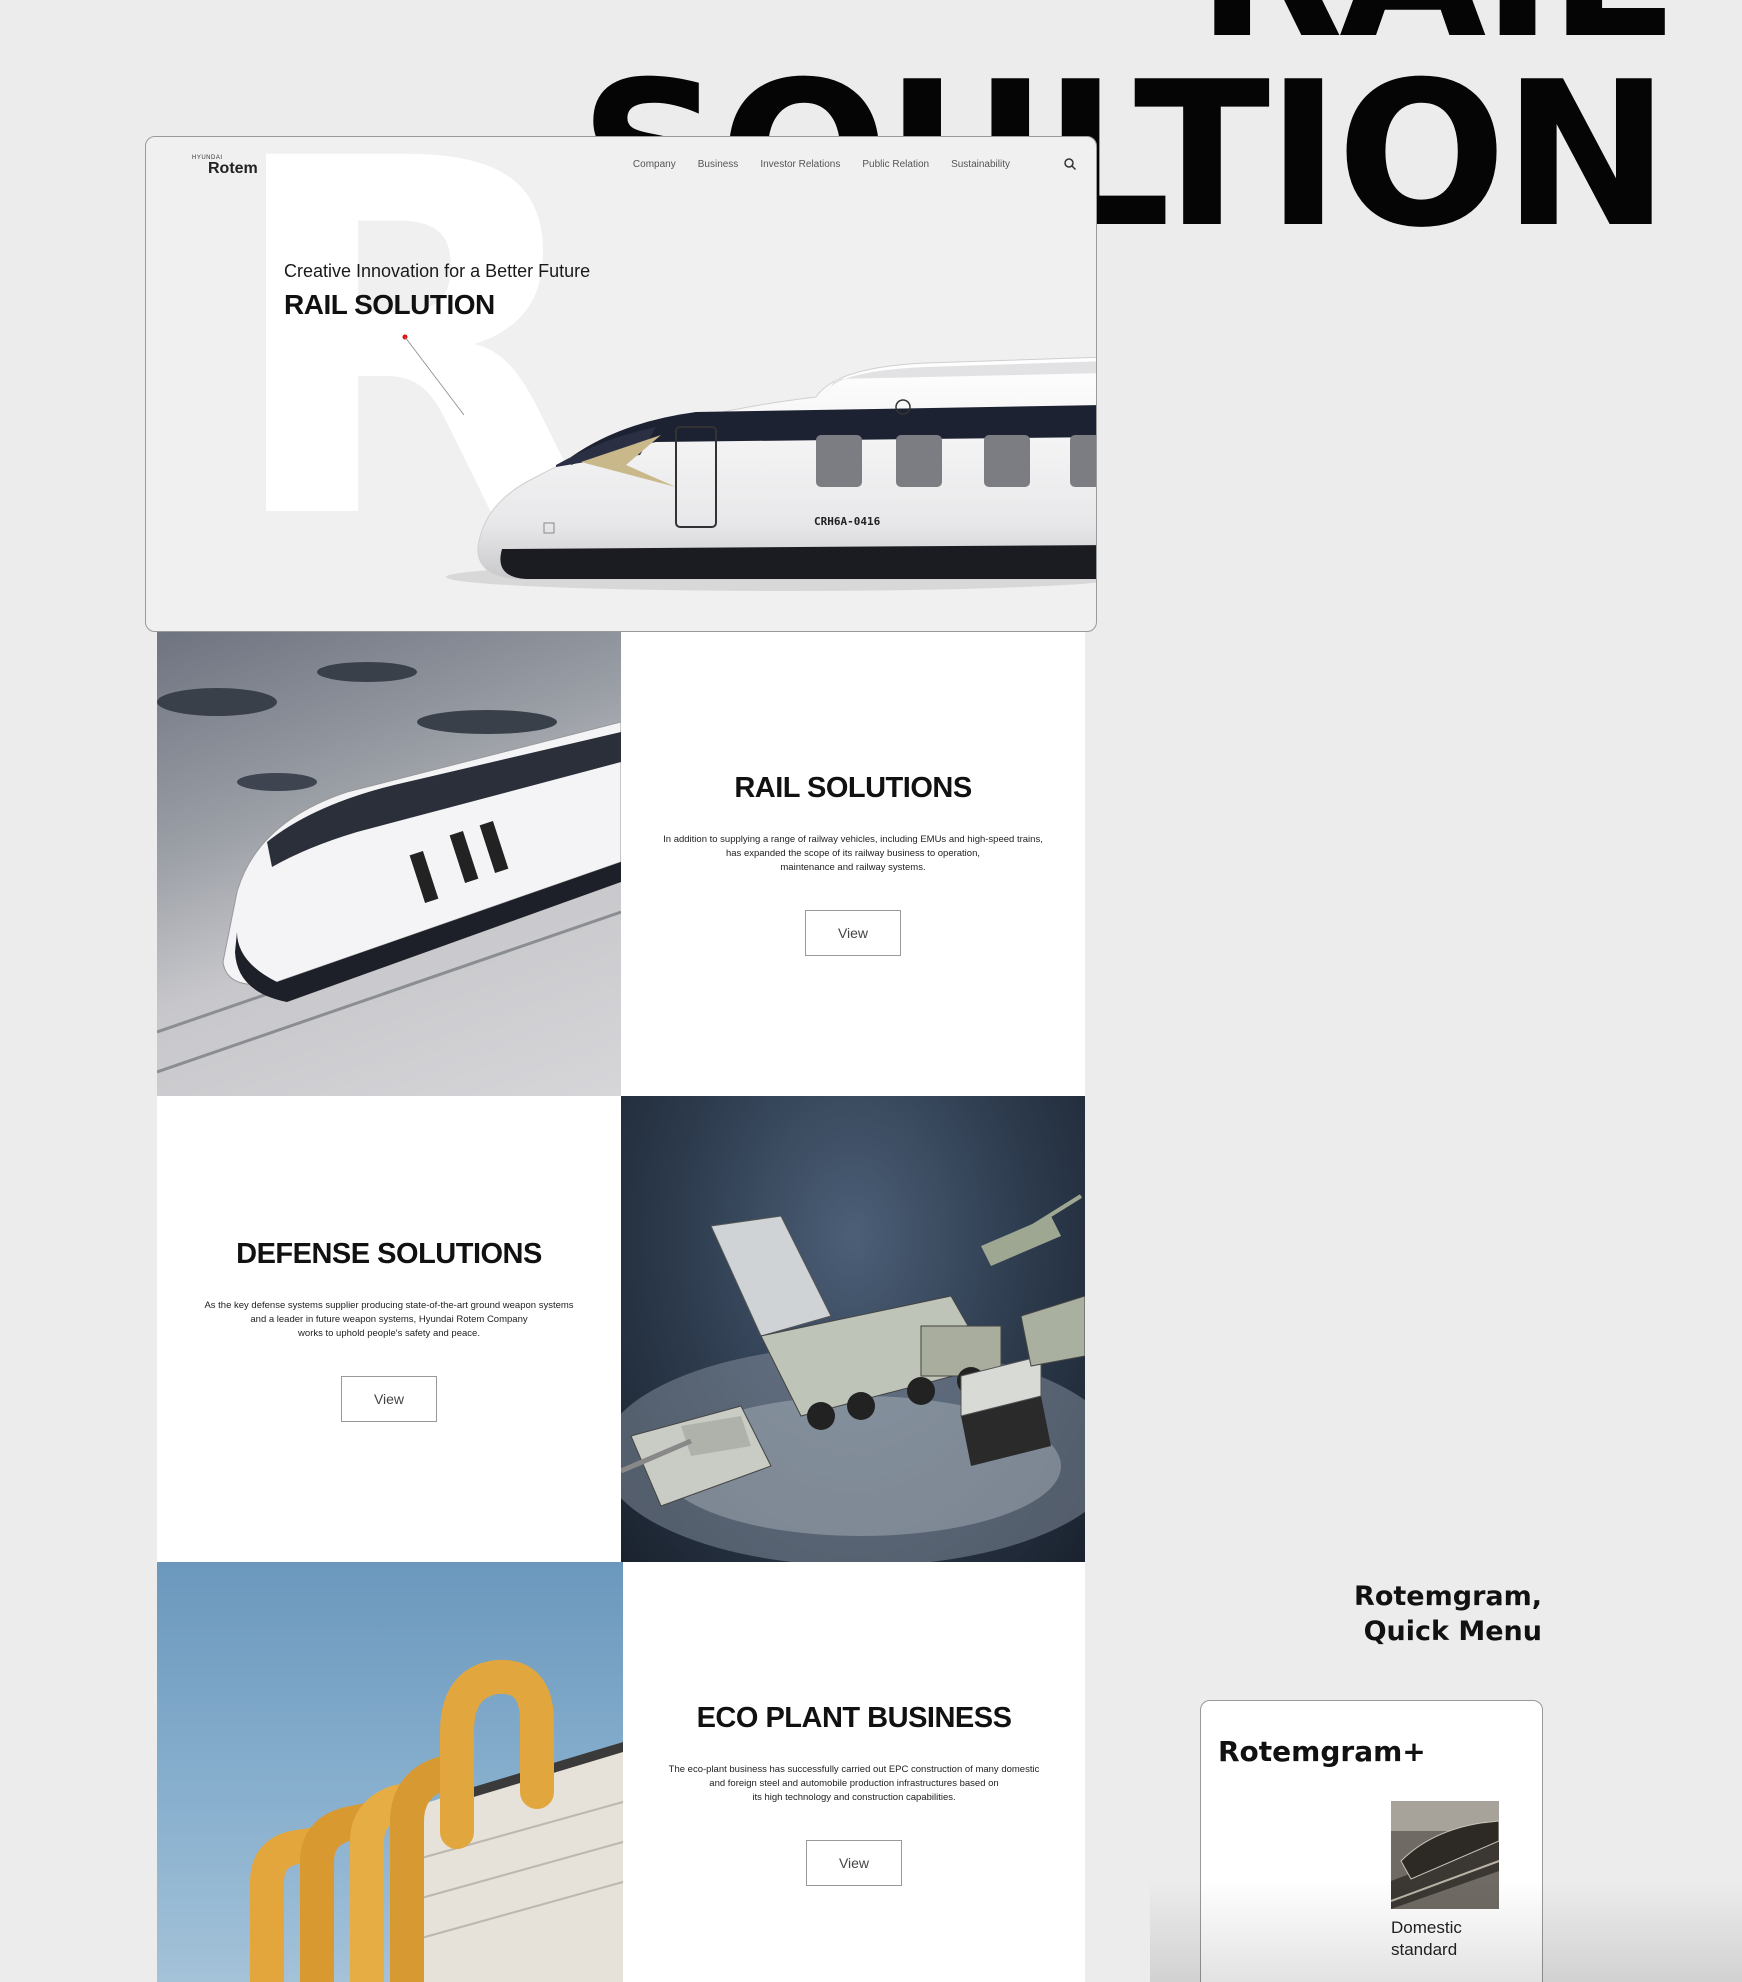  Describe the element at coordinates (1448, 1596) in the screenshot. I see `quick-menu-heading-line1: Rotemgram,` at that location.